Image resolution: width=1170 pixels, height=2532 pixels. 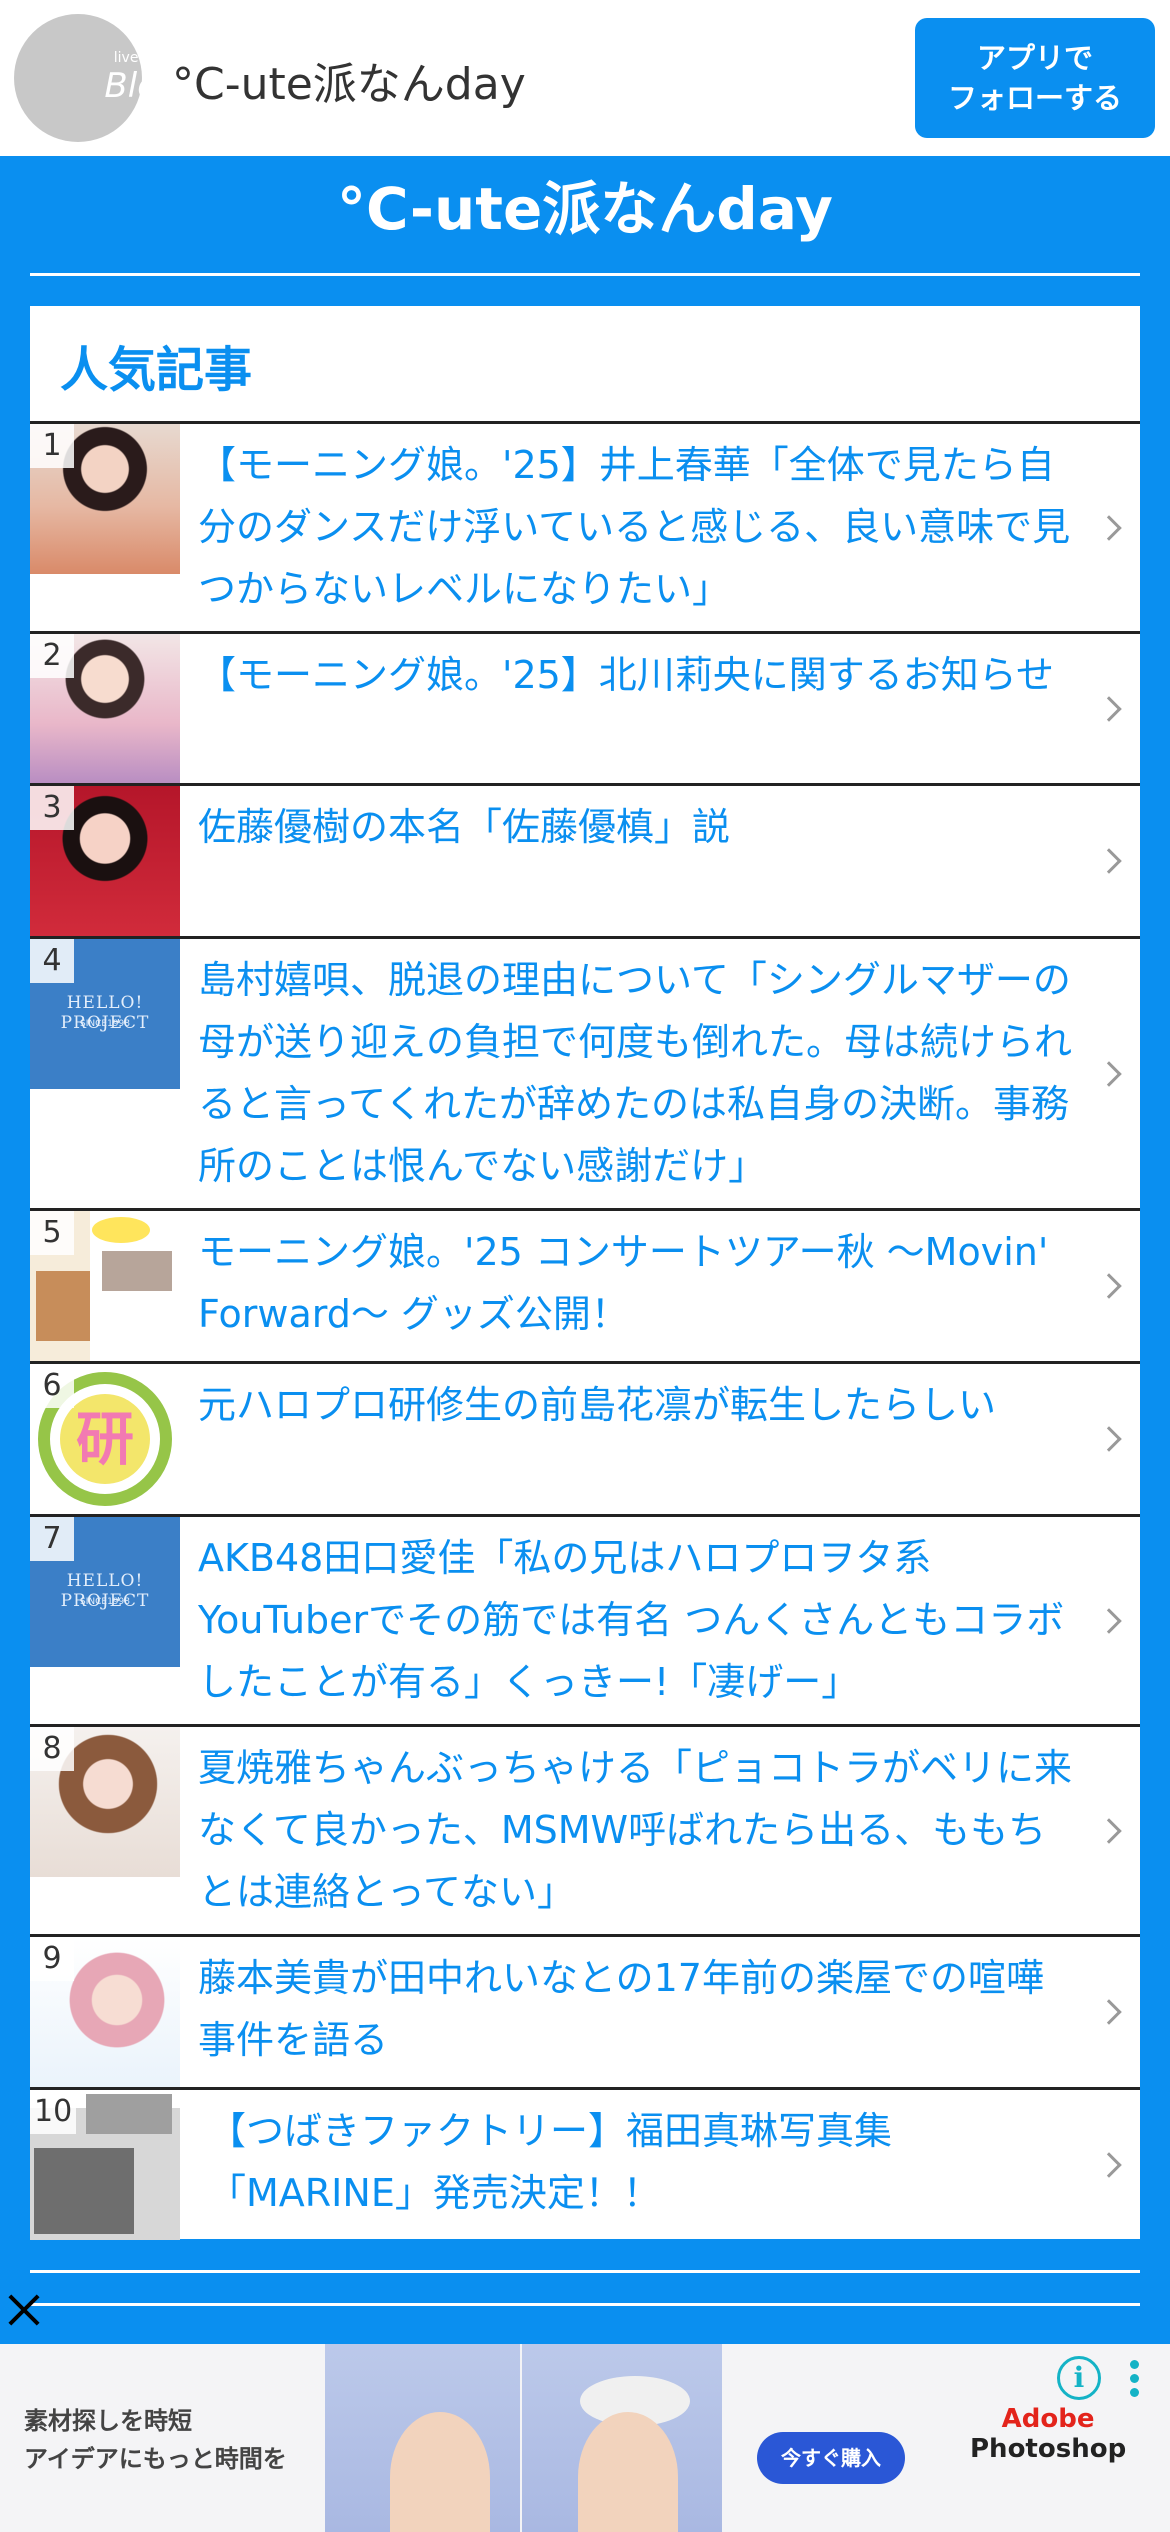 I want to click on goods-badge, so click(x=121, y=1230).